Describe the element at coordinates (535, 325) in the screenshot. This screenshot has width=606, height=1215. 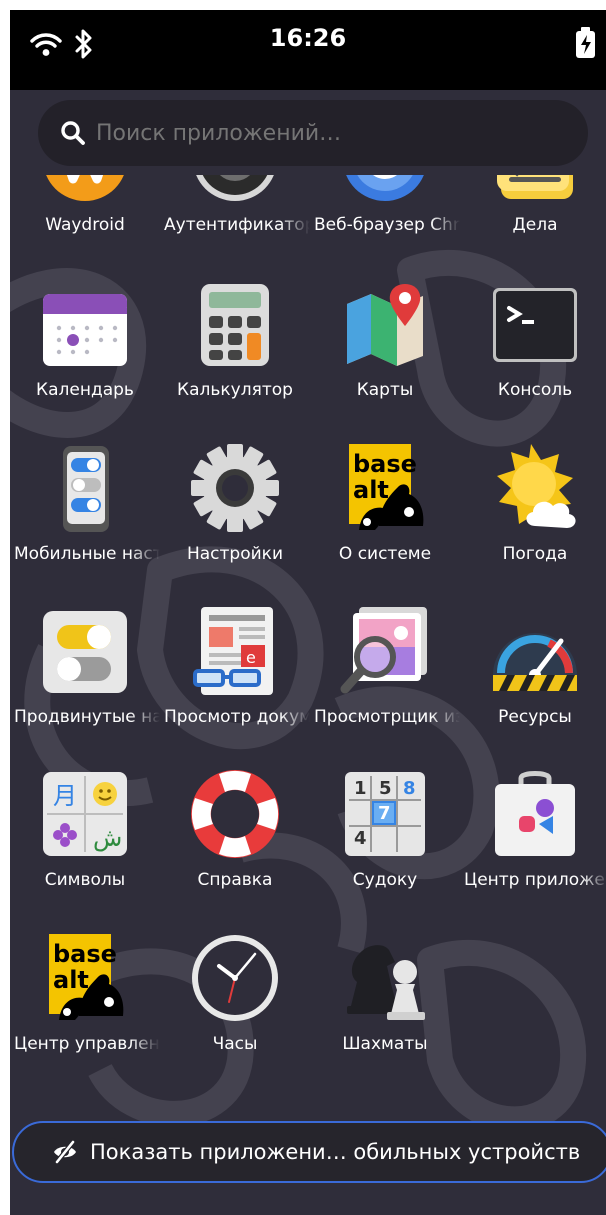
I see `console-icon` at that location.